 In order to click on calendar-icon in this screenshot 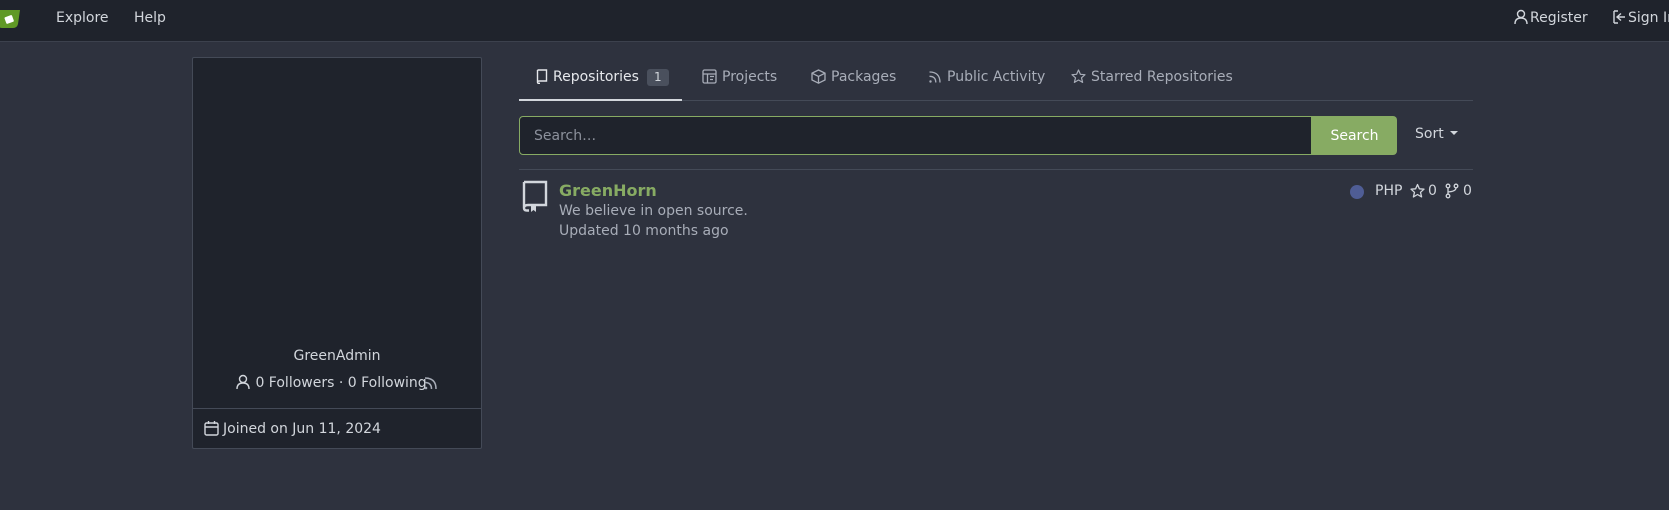, I will do `click(211, 428)`.